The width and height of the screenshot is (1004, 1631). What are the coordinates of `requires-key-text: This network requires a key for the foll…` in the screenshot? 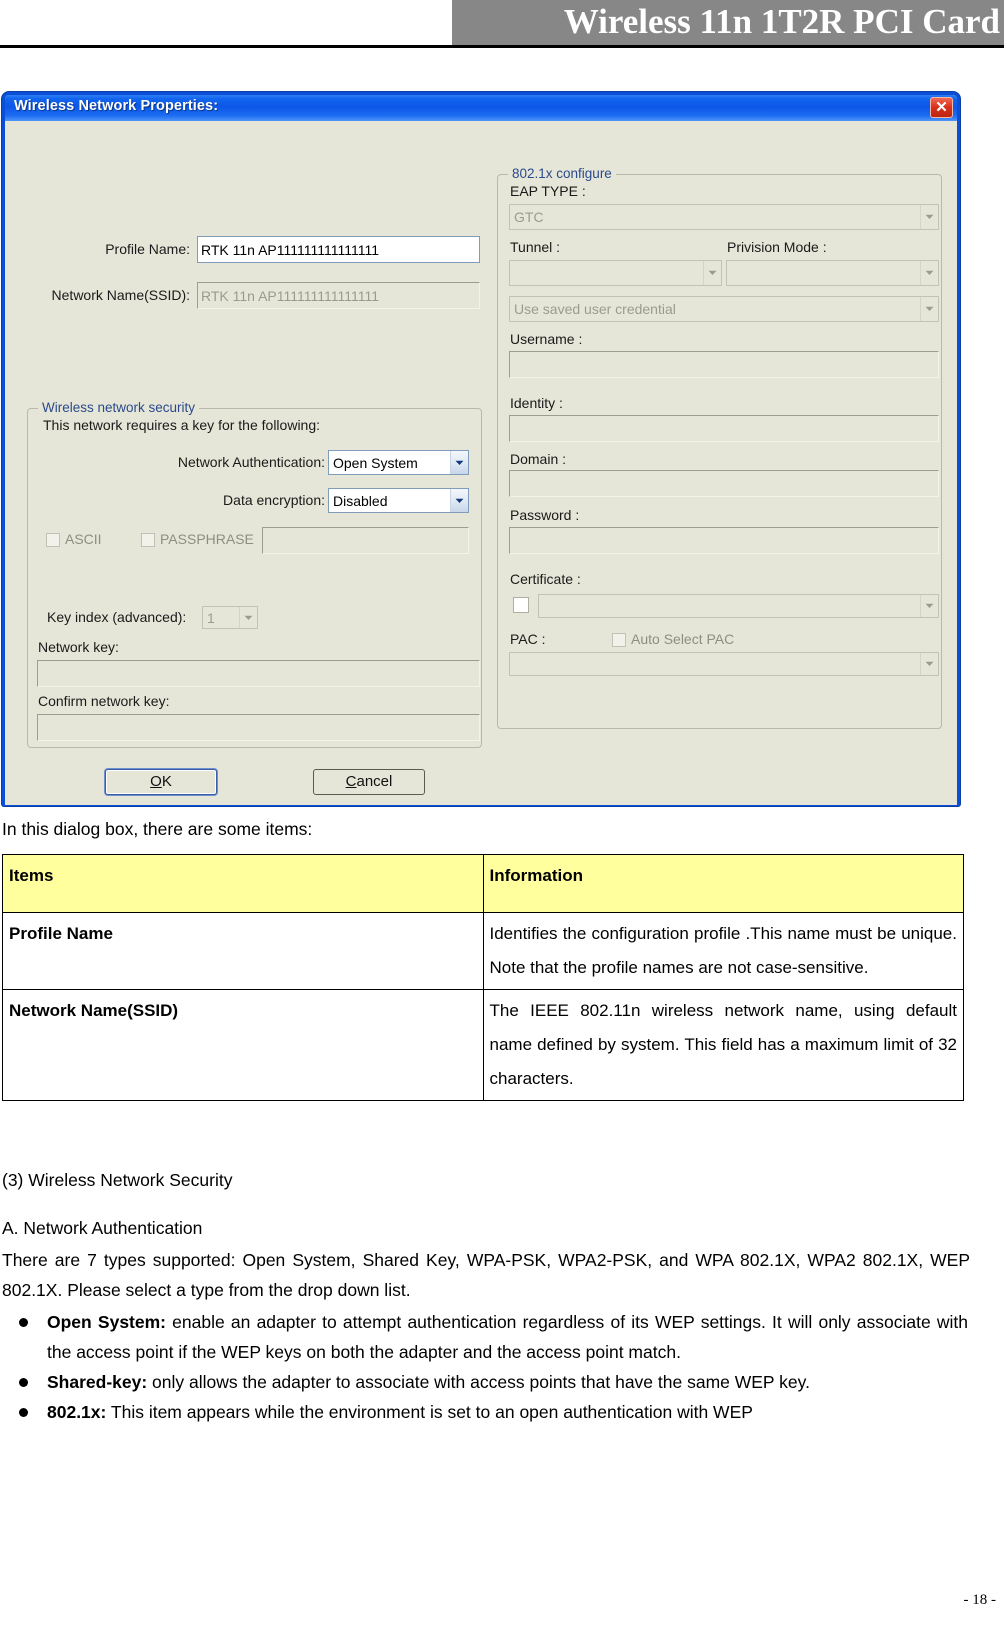 It's located at (182, 425).